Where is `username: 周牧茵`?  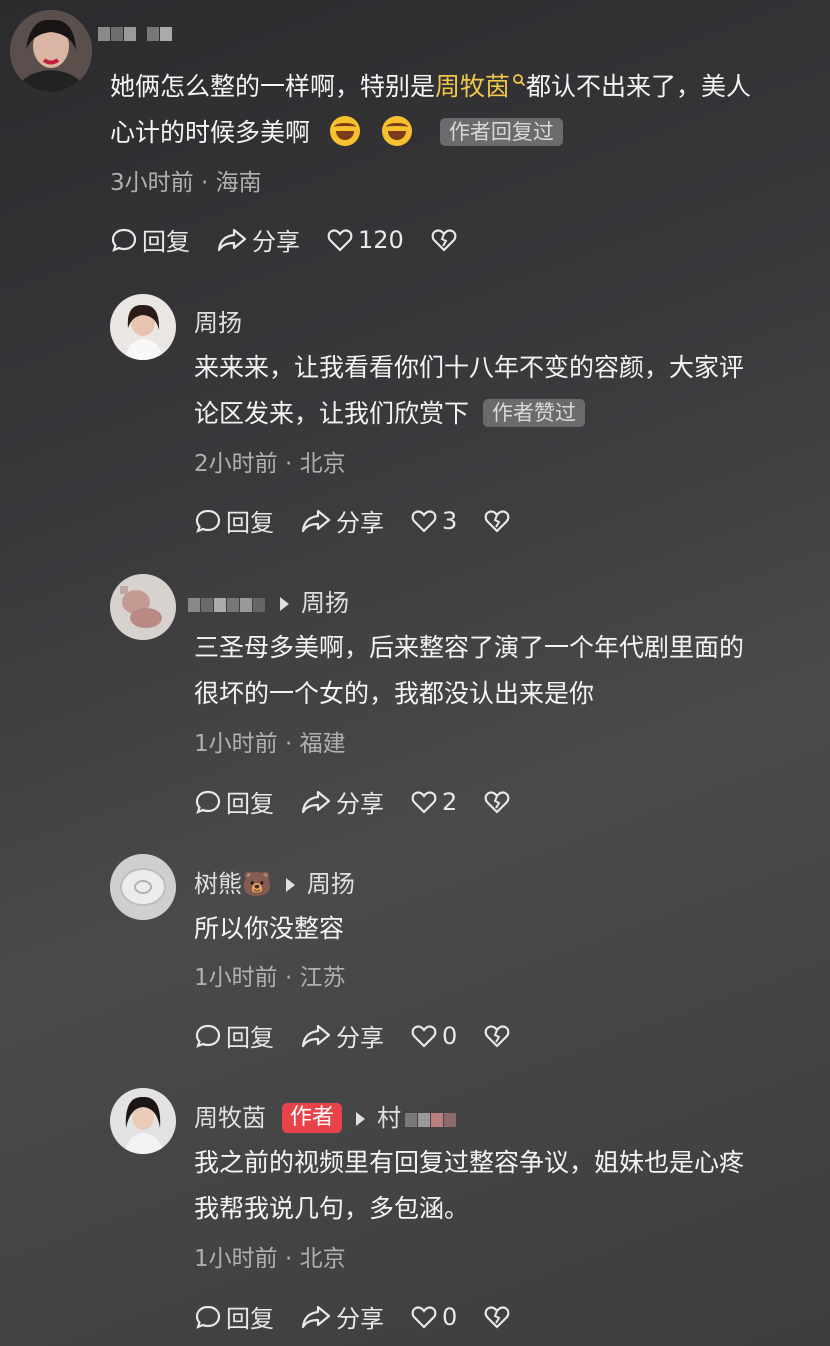
username: 周牧茵 is located at coordinates (230, 1118).